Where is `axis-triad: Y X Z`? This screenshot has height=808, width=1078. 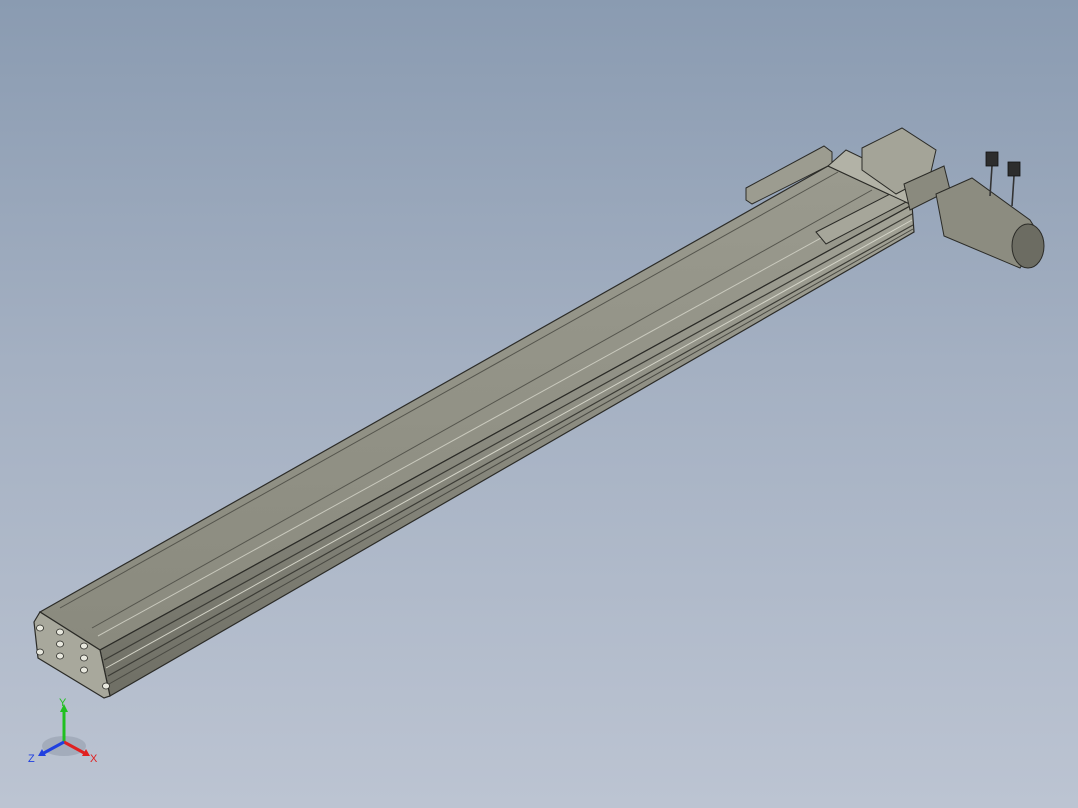 axis-triad: Y X Z is located at coordinates (66, 732).